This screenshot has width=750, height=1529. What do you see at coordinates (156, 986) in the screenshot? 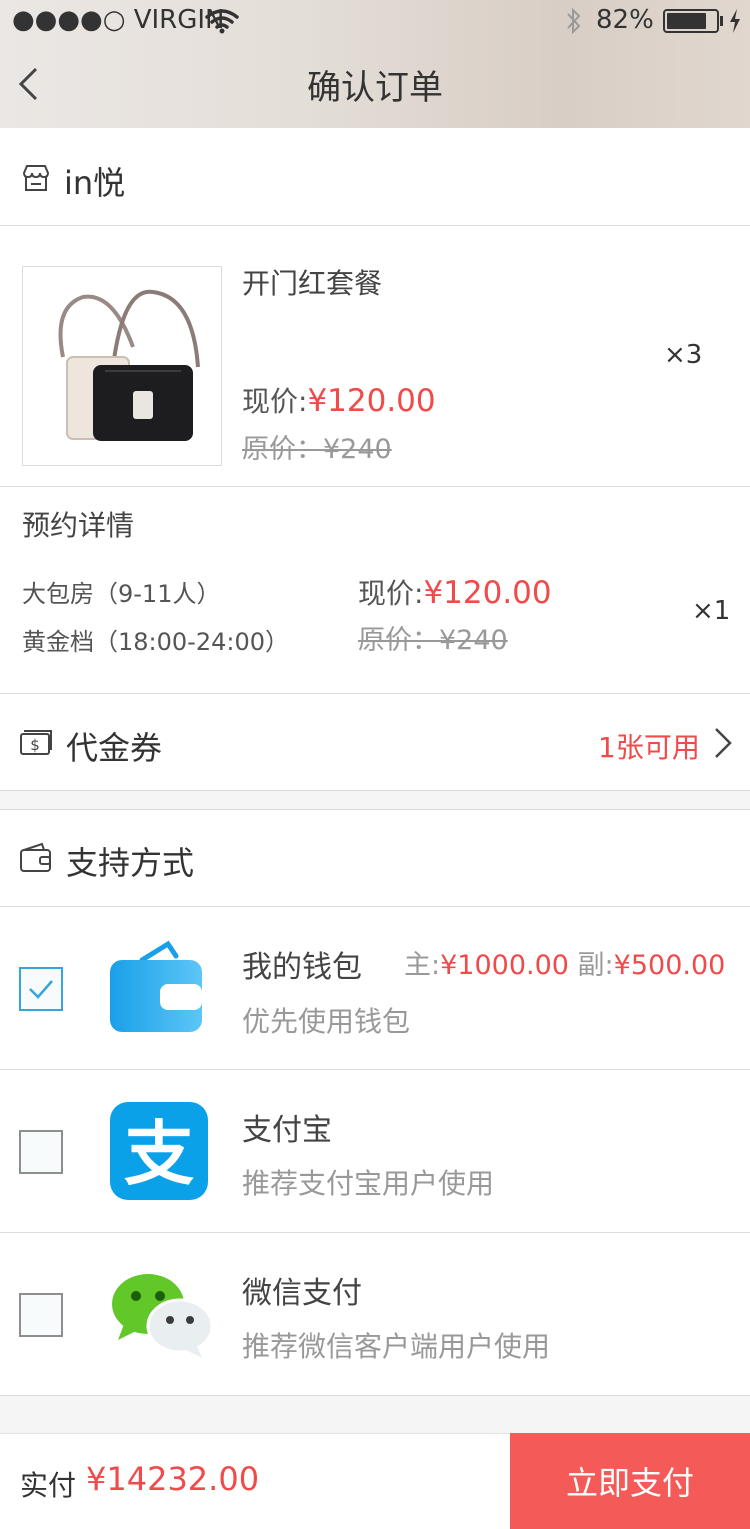
I see `wallet-icon` at bounding box center [156, 986].